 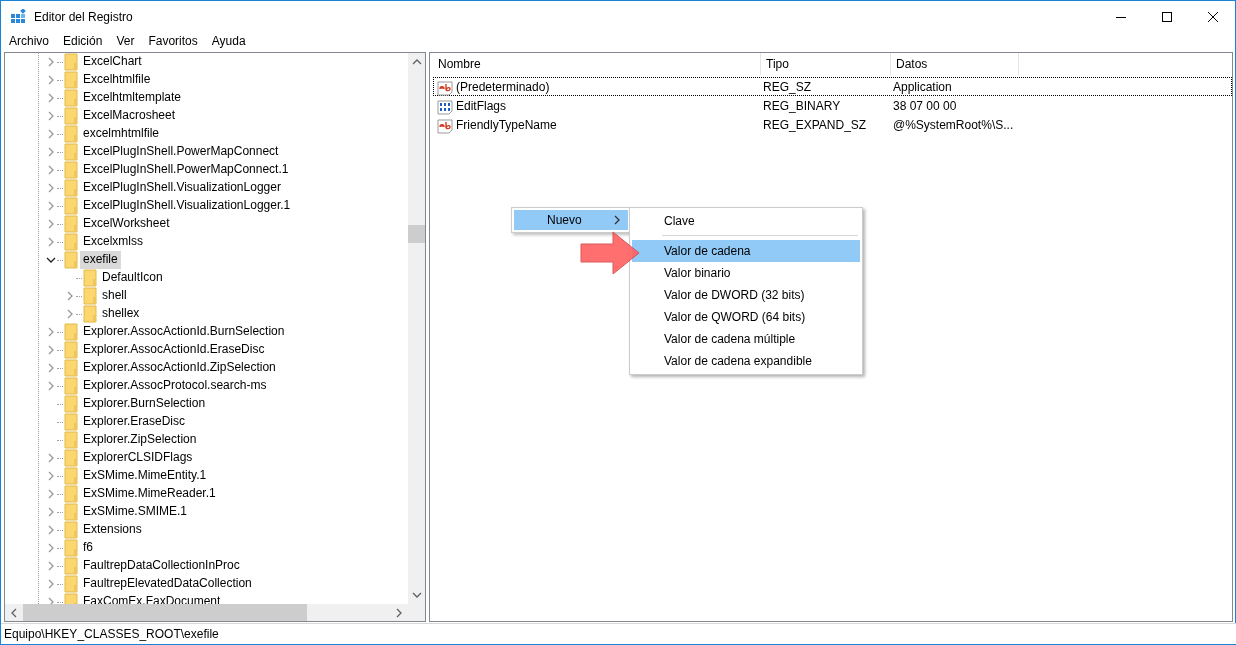 I want to click on tree-item: Explorer.AssocActionId.EraseDisc, so click(x=174, y=350).